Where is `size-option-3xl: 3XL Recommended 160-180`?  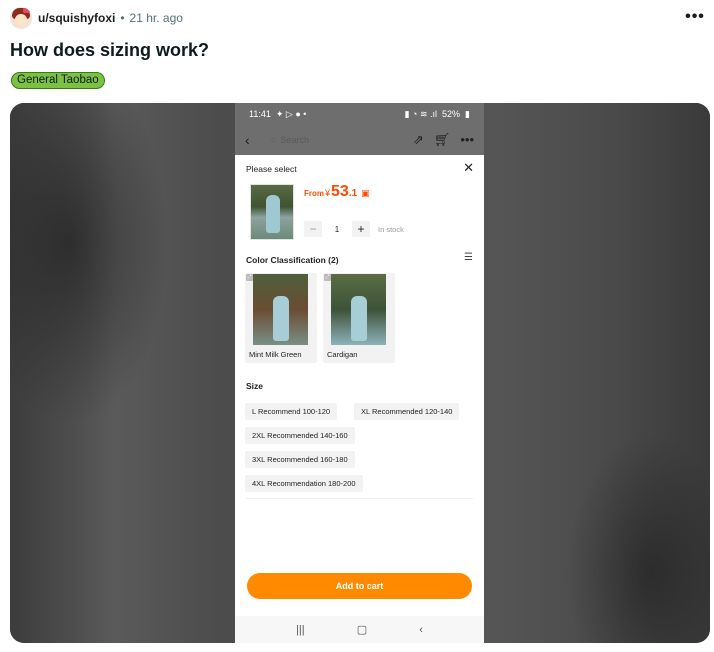
size-option-3xl: 3XL Recommended 160-180 is located at coordinates (300, 459).